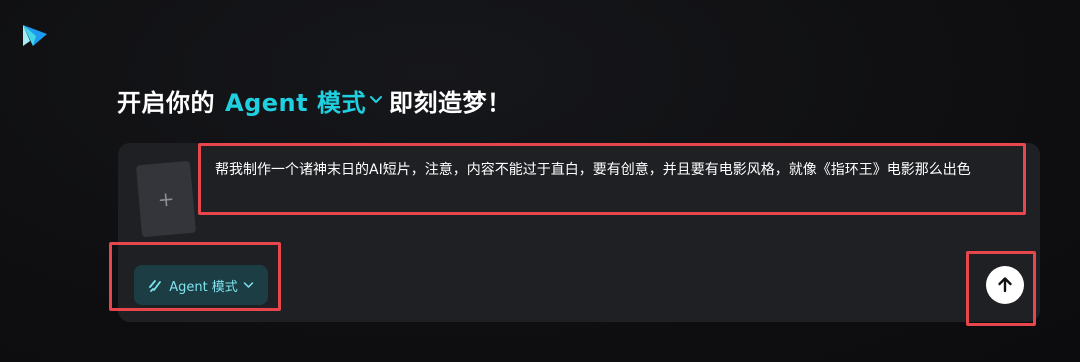 This screenshot has height=362, width=1080. What do you see at coordinates (35, 36) in the screenshot?
I see `paper-plane-logo-icon` at bounding box center [35, 36].